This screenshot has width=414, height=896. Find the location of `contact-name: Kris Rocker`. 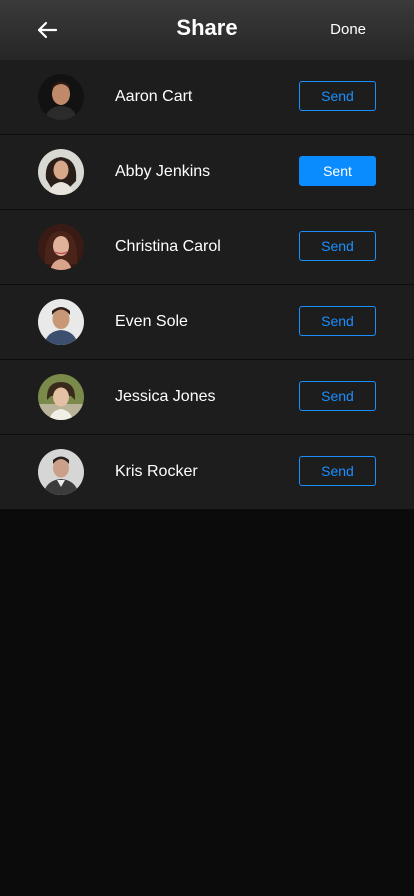

contact-name: Kris Rocker is located at coordinates (156, 471).